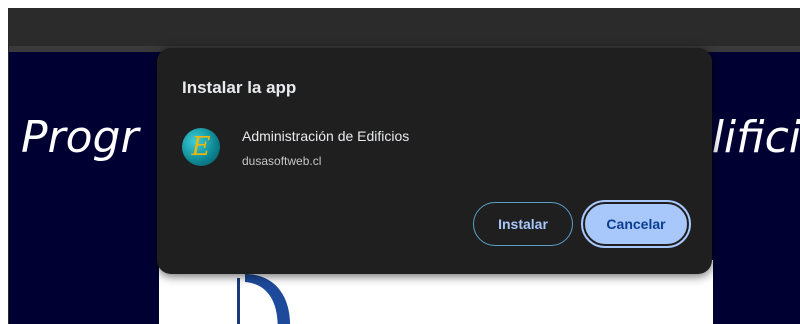 The image size is (800, 324). I want to click on app-origin: dusasoftweb.cl, so click(282, 161).